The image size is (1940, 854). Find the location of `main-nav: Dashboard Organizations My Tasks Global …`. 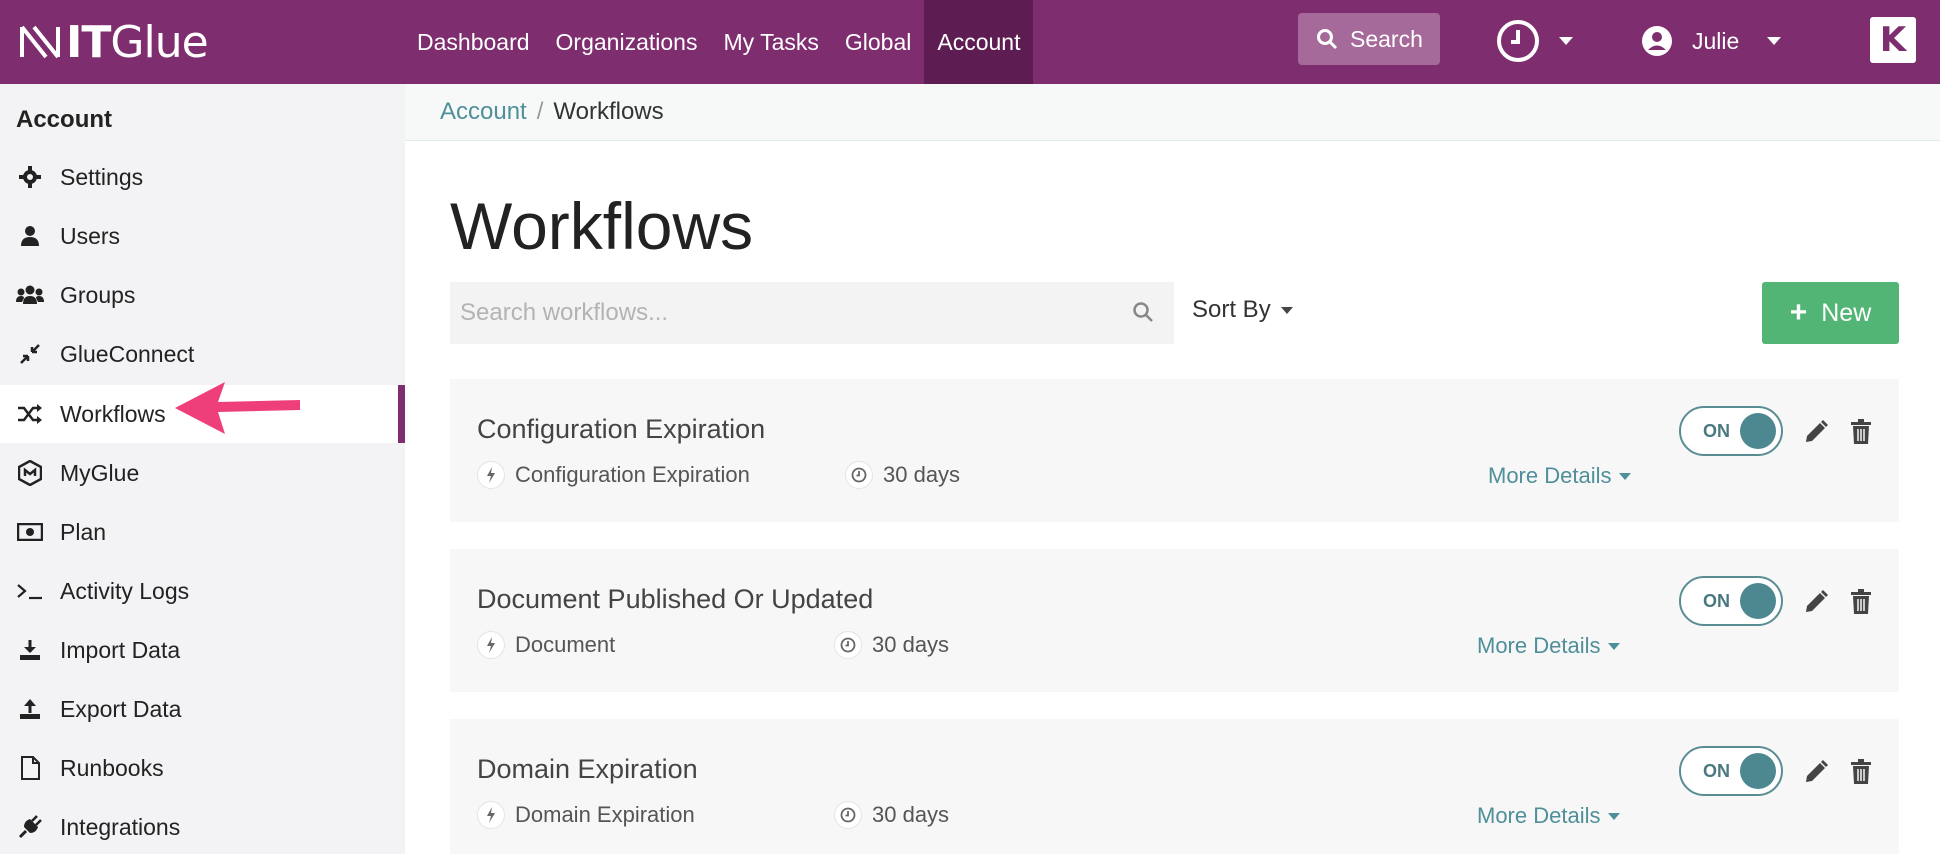

main-nav: Dashboard Organizations My Tasks Global … is located at coordinates (719, 42).